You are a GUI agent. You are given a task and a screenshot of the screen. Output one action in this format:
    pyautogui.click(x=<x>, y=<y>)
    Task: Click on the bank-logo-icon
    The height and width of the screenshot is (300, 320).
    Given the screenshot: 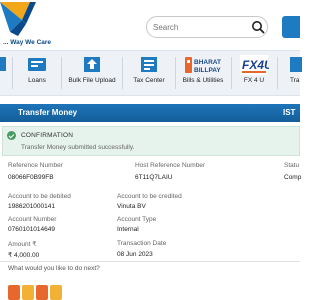 What is the action you would take?
    pyautogui.click(x=18, y=19)
    